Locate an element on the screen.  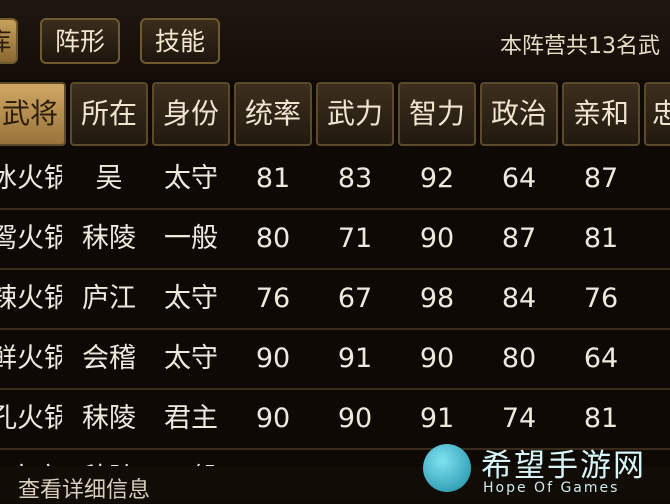
tab-formation: 阵形 is located at coordinates (80, 41).